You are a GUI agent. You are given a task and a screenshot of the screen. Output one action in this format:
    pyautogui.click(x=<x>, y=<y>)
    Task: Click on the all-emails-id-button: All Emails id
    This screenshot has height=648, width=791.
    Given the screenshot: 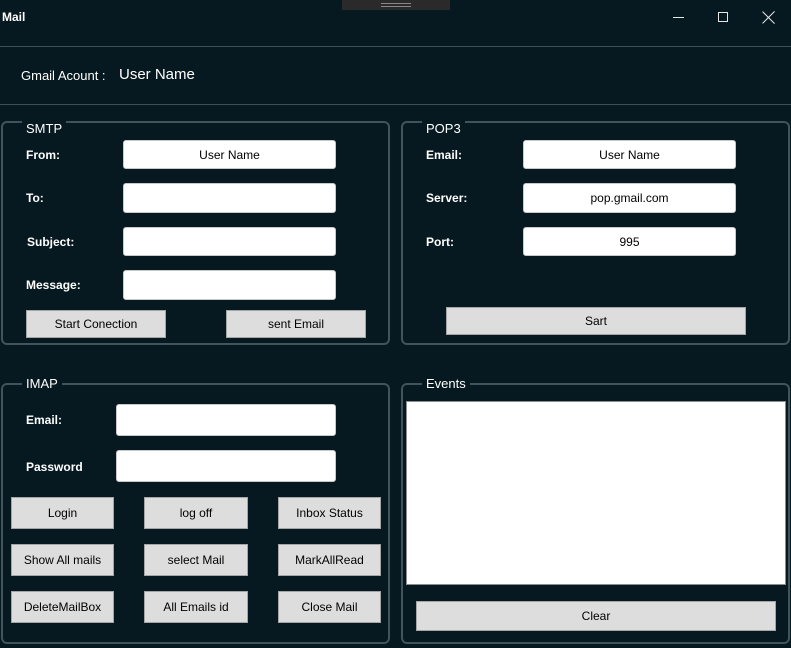 What is the action you would take?
    pyautogui.click(x=196, y=607)
    